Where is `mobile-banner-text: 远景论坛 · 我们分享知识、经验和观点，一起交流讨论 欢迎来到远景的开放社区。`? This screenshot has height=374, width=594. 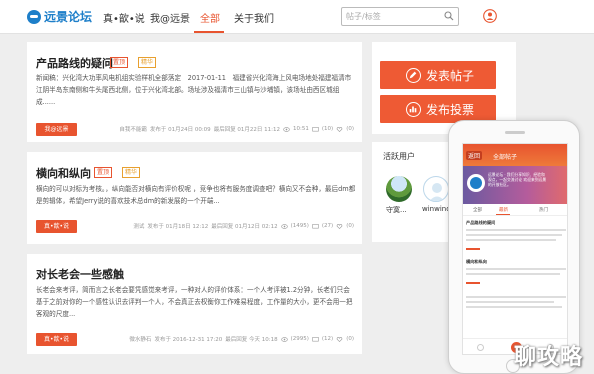 mobile-banner-text: 远景论坛 · 我们分享知识、经验和观点，一起交流讨论 欢迎来到远景的开放社区。 is located at coordinates (517, 179).